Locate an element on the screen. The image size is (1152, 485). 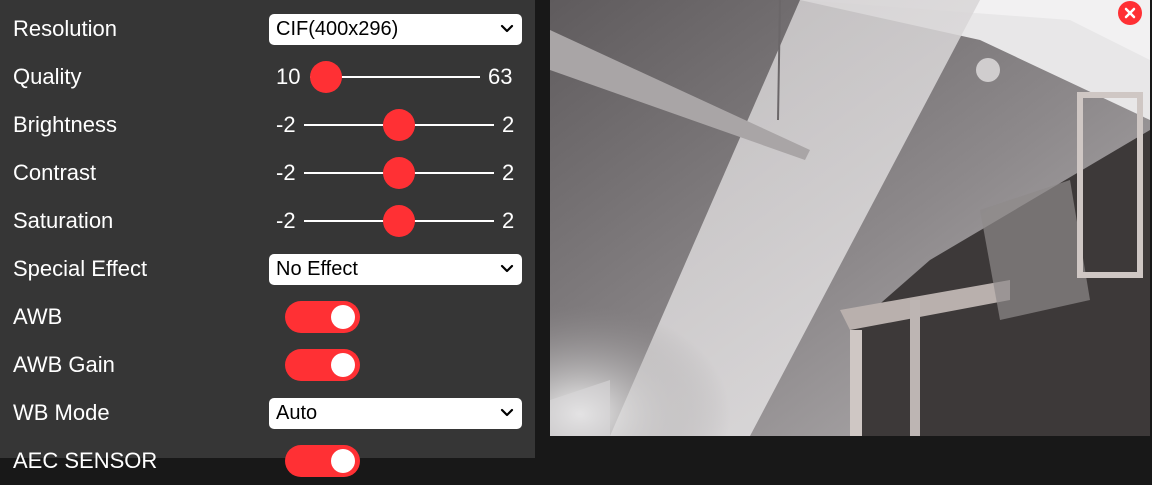
awb-gain-row: AWB Gain is located at coordinates (267, 365).